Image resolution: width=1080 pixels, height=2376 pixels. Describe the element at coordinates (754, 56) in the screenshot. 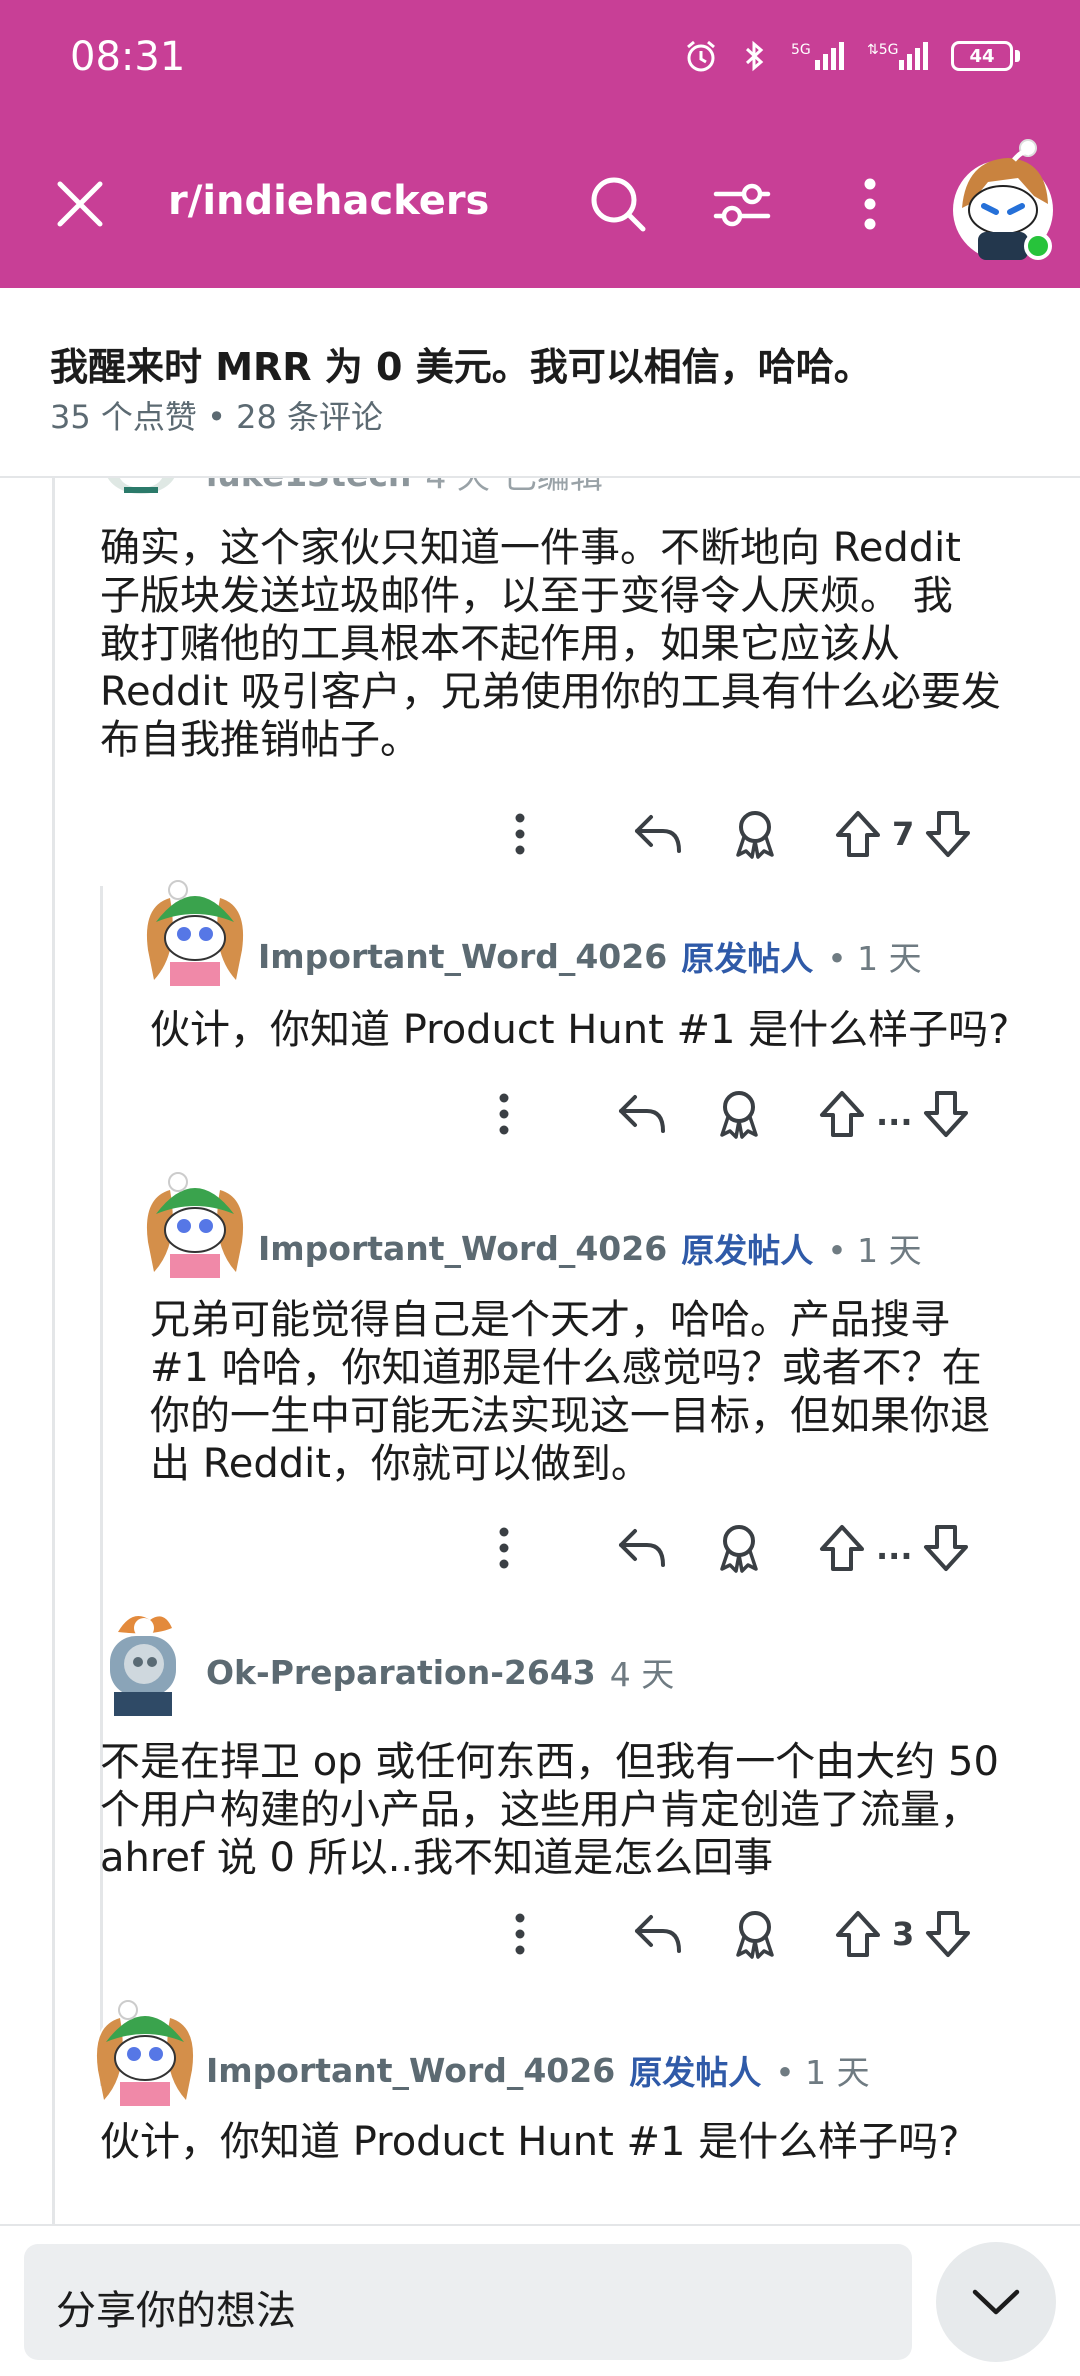

I see `bluetooth-icon` at that location.